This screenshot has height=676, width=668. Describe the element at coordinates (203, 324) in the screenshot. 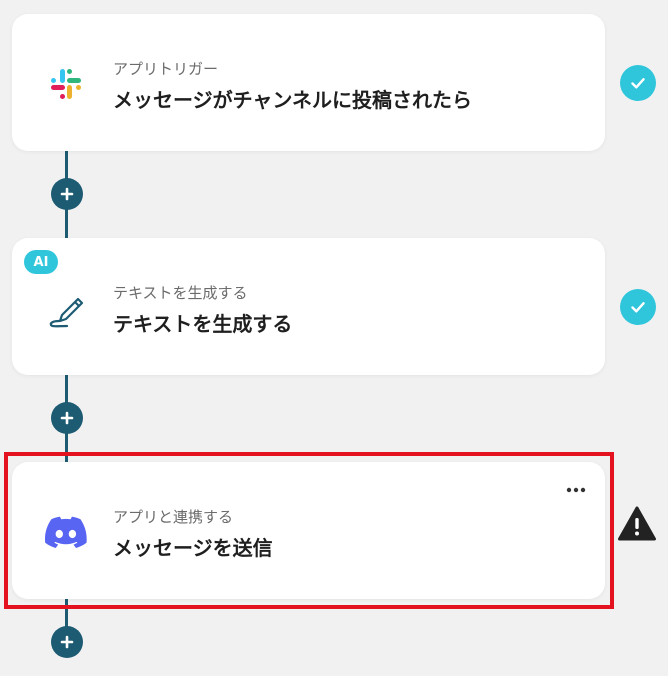

I see `step-title: テキストを生成する` at that location.